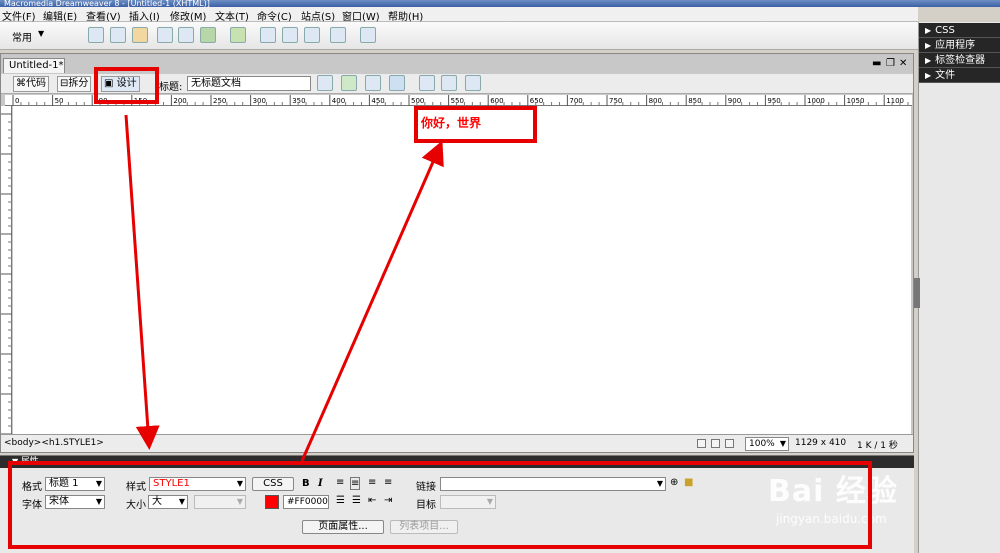  What do you see at coordinates (372, 301) in the screenshot?
I see `arrow-properties-to-heading` at bounding box center [372, 301].